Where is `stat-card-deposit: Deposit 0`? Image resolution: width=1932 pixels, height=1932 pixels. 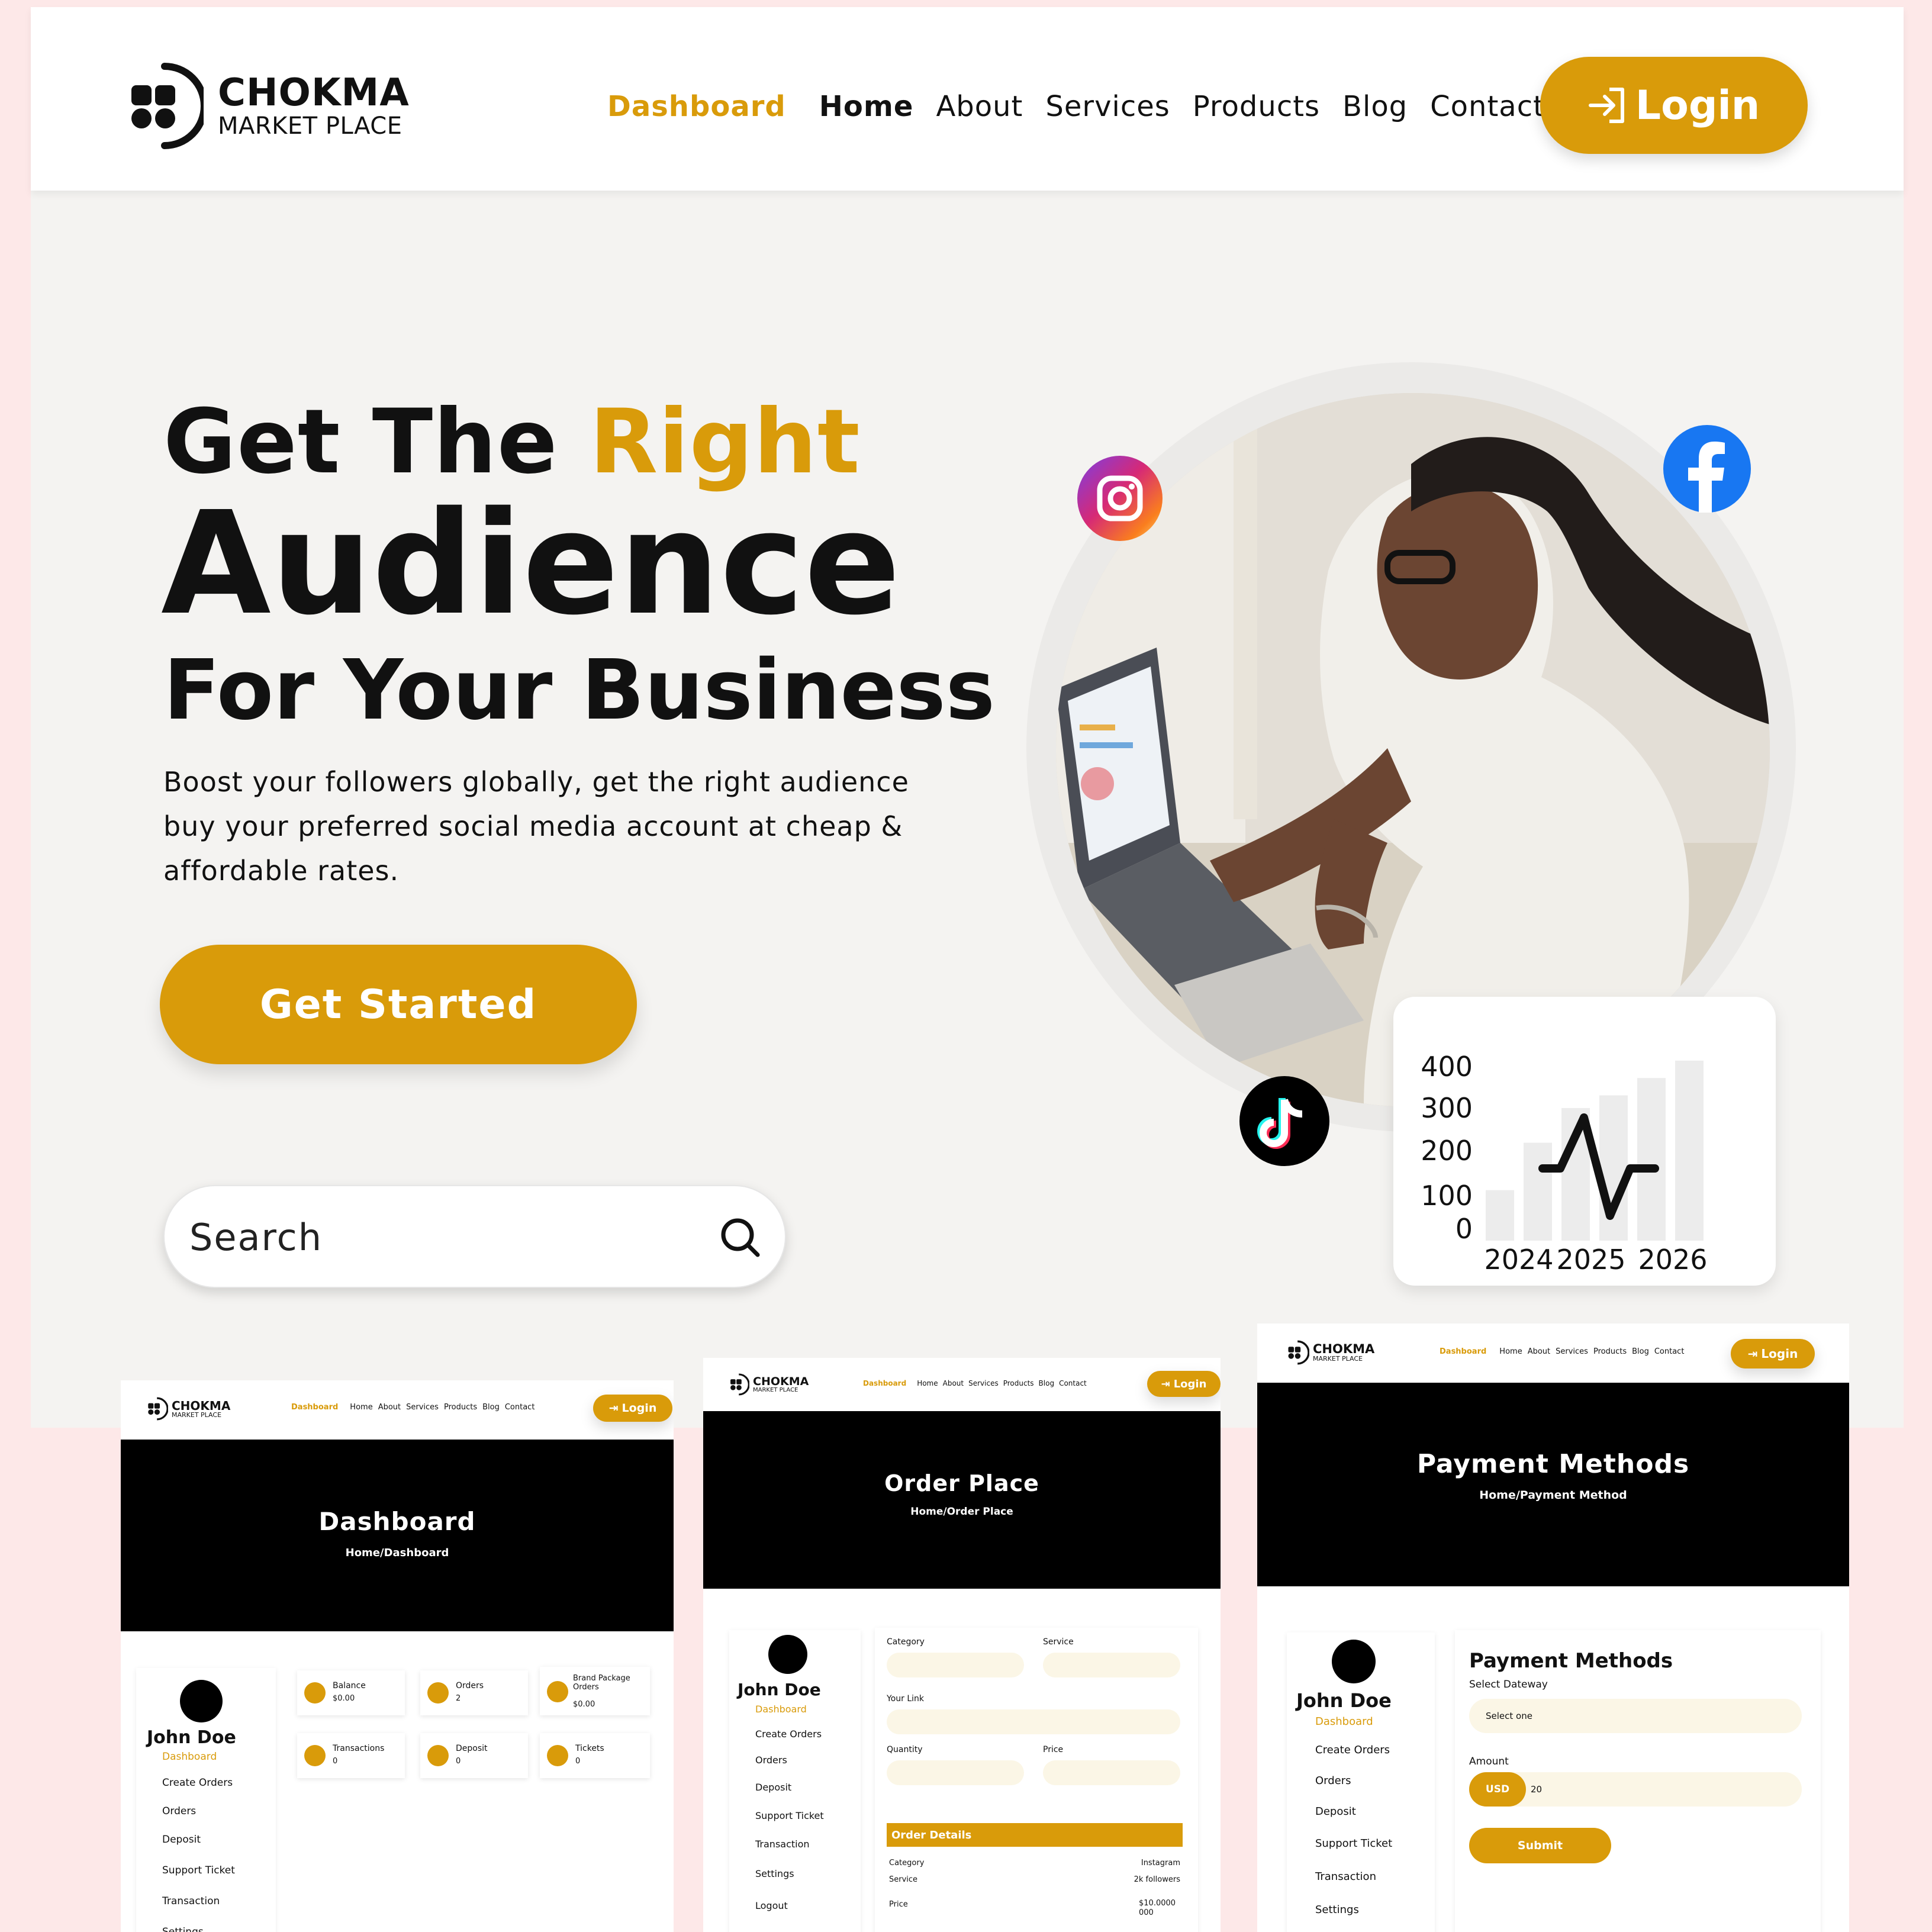 stat-card-deposit: Deposit 0 is located at coordinates (474, 1756).